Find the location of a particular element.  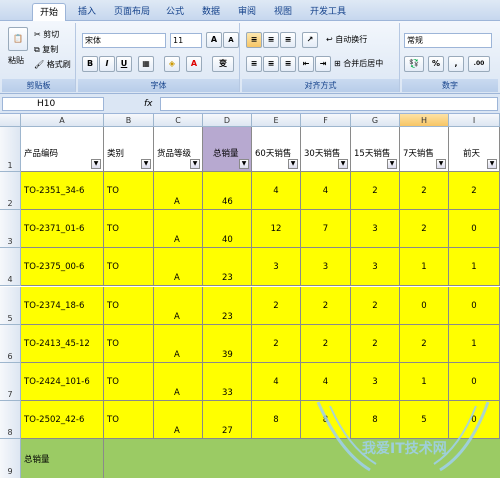

row-header: 1 is located at coordinates (10, 149).